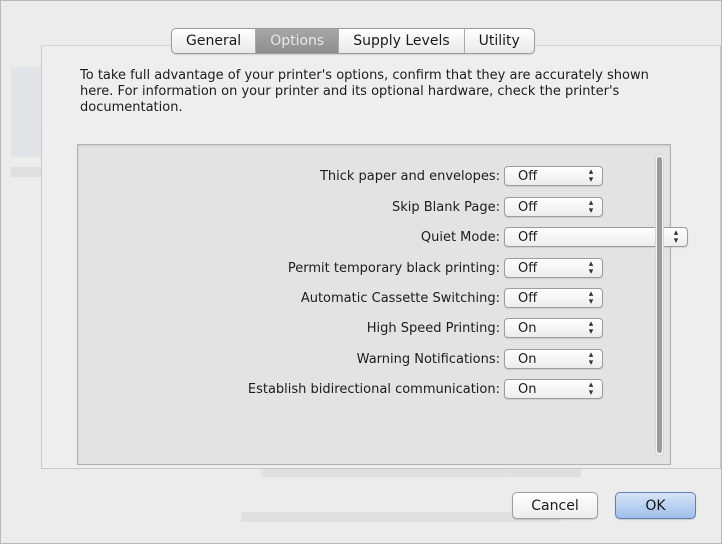 Image resolution: width=722 pixels, height=544 pixels. What do you see at coordinates (553, 207) in the screenshot?
I see `skip-blank-page-popup: Off ▴ ▾` at bounding box center [553, 207].